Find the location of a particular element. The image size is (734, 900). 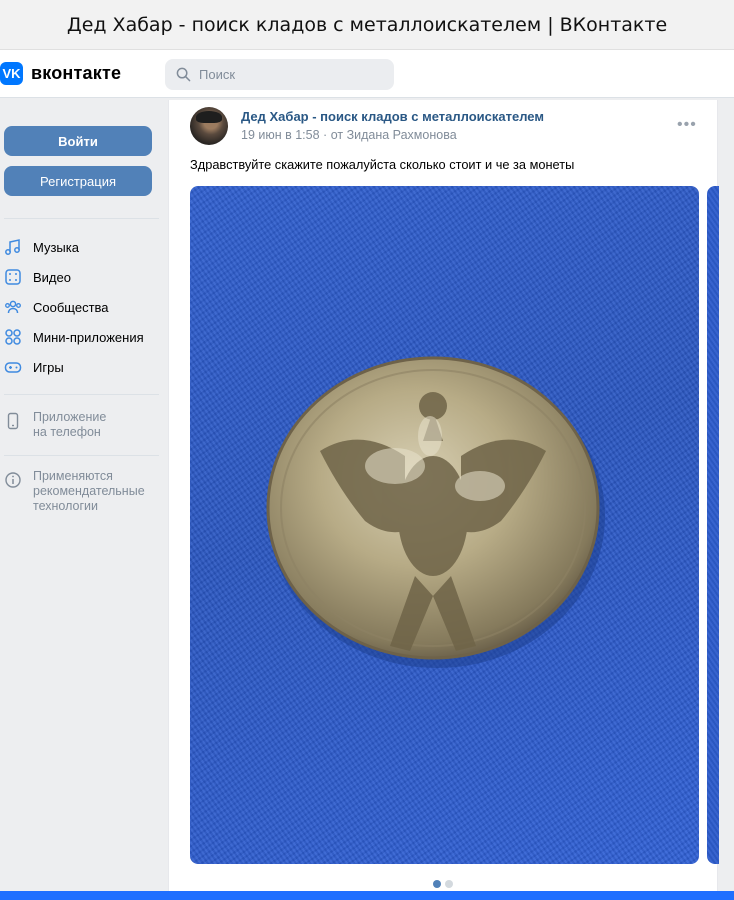

sidebar-item-label: Сообщества is located at coordinates (71, 307).